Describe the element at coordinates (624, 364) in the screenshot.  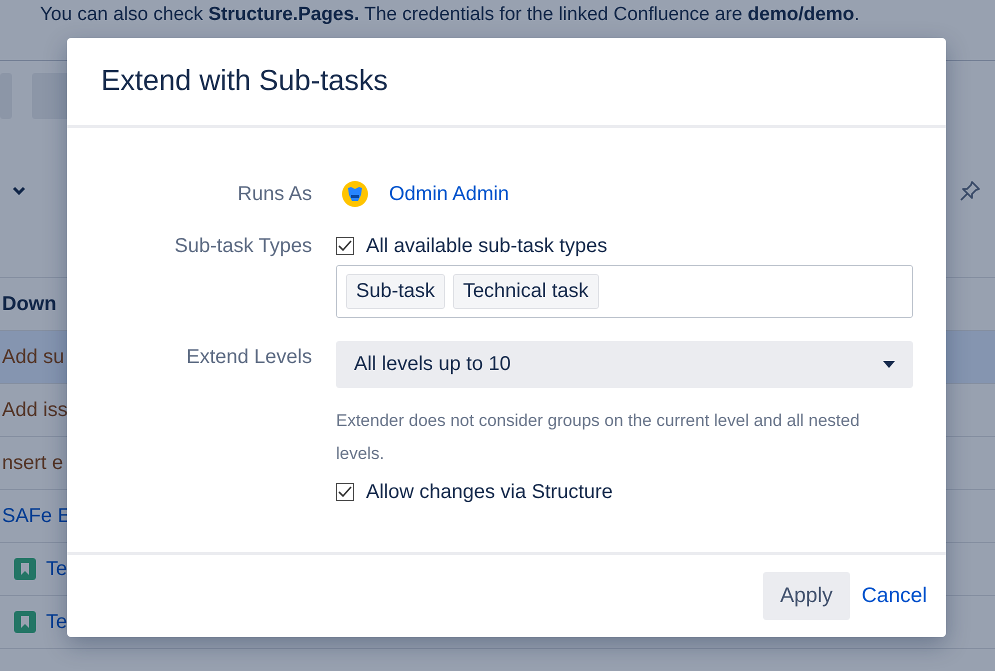
I see `levels-dropdown: All levels up to 10` at that location.